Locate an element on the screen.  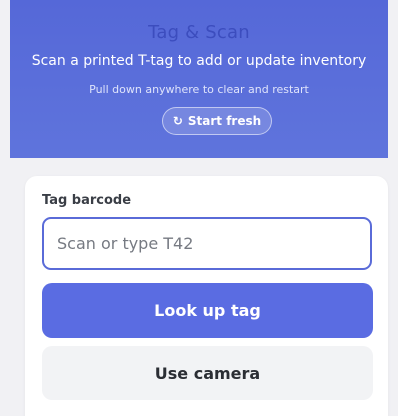
pull-to-refresh-hint: Pull down anywhere to clear and restart is located at coordinates (199, 89).